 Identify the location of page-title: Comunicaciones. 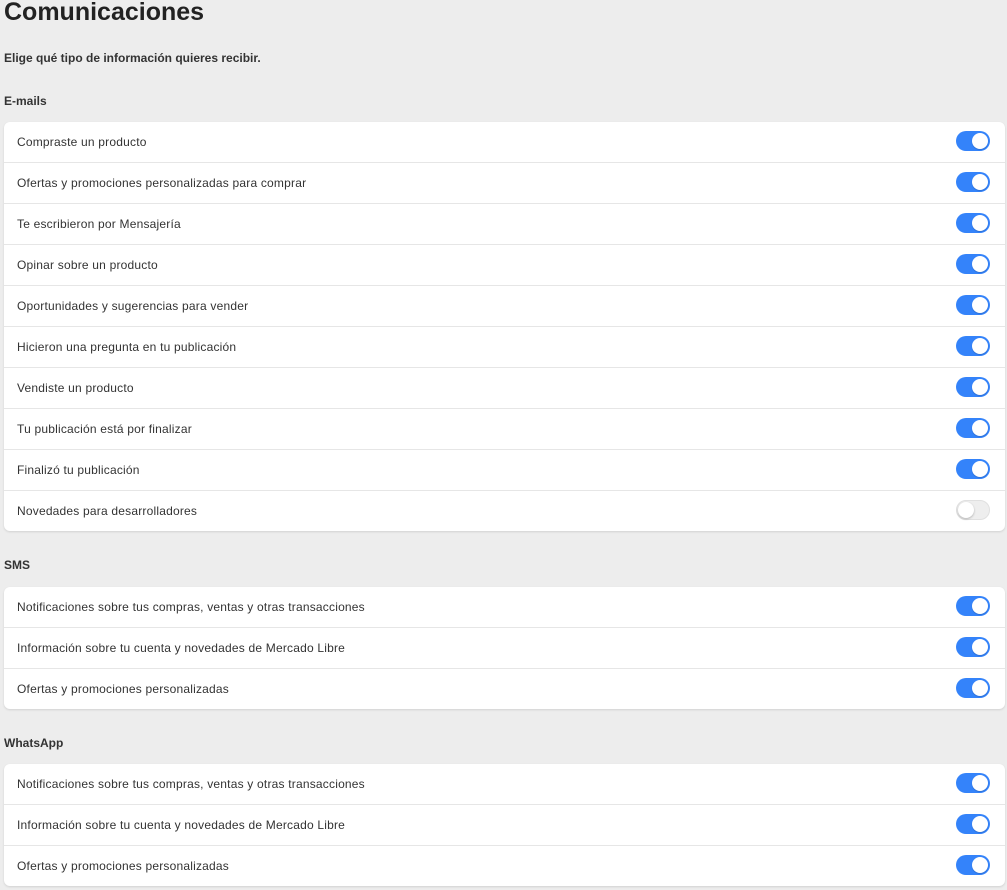
(104, 13).